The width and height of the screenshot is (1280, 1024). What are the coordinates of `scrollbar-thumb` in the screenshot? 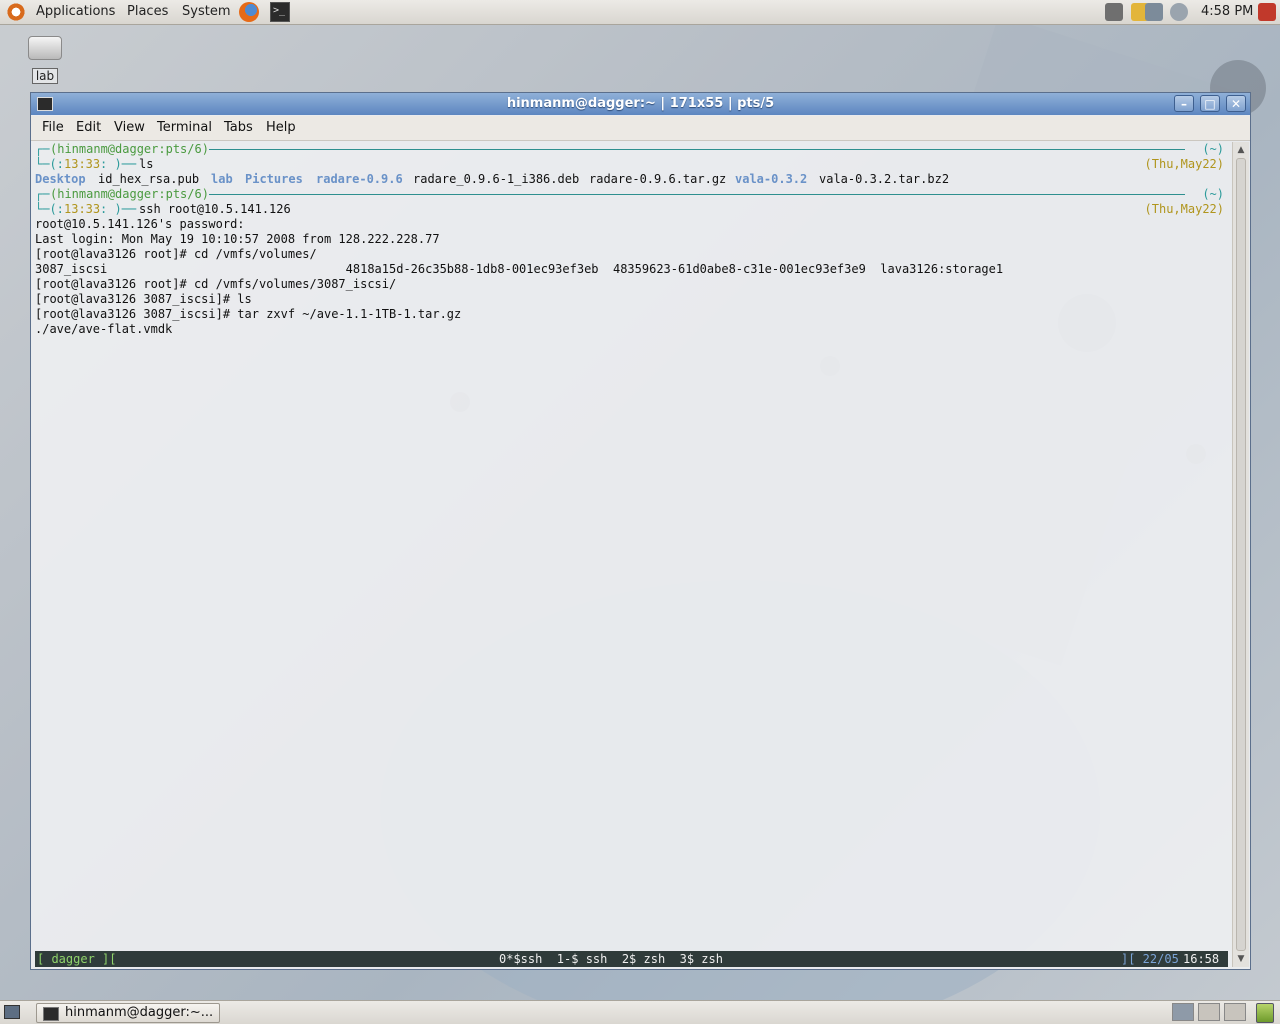 It's located at (1241, 554).